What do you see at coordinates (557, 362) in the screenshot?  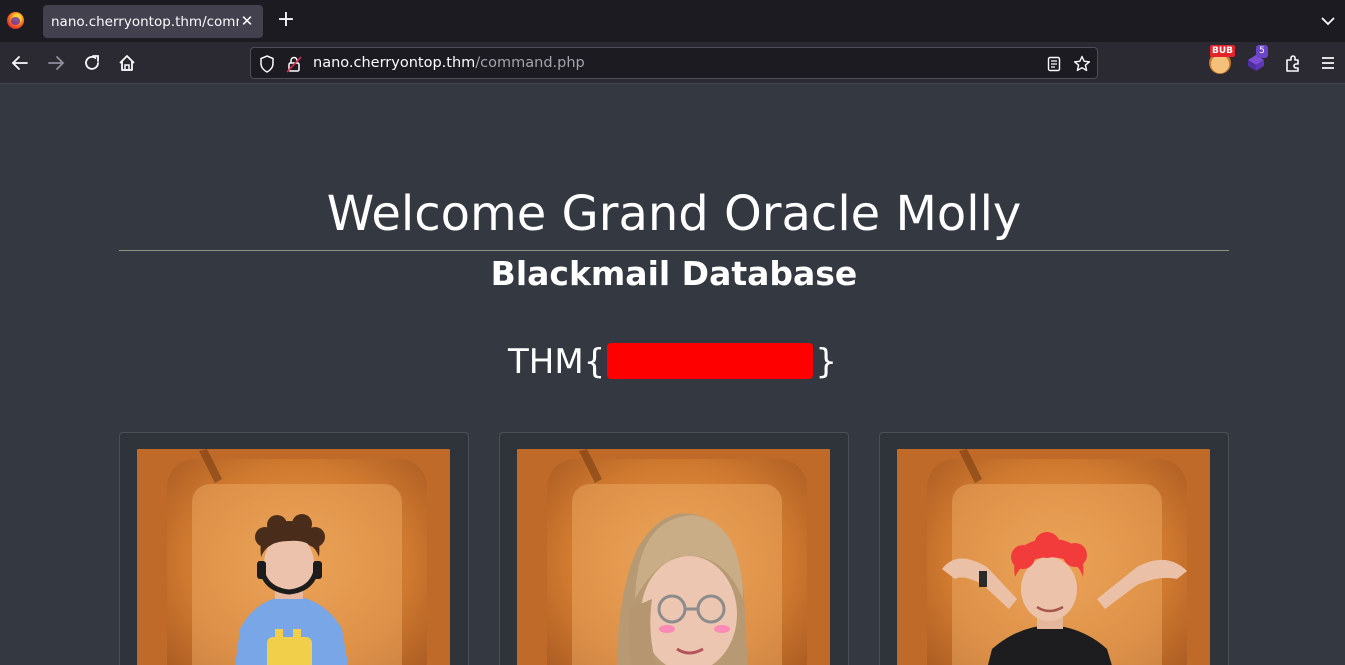 I see `flag-prefix: THM{` at bounding box center [557, 362].